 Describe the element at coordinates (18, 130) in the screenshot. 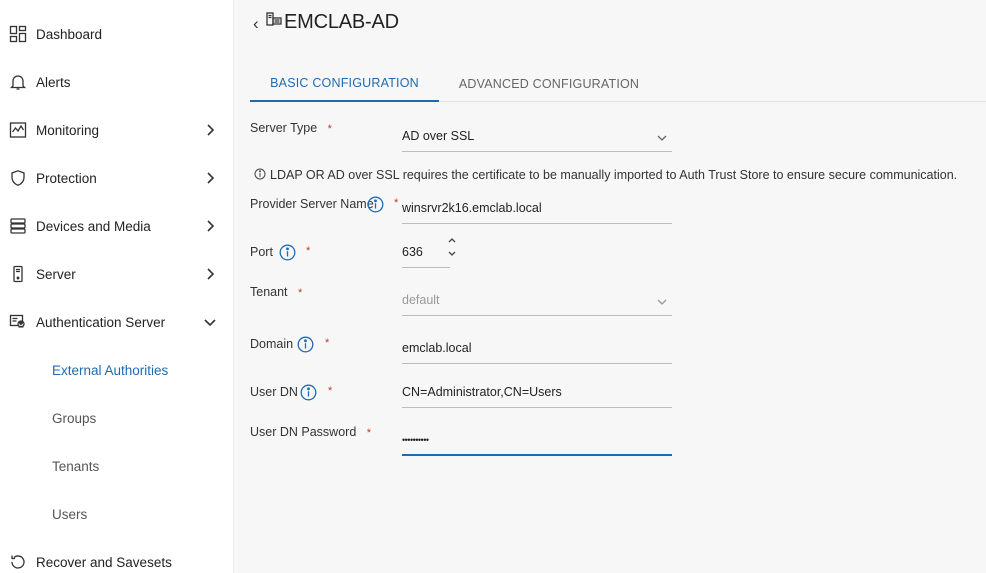

I see `monitoring-icon` at that location.